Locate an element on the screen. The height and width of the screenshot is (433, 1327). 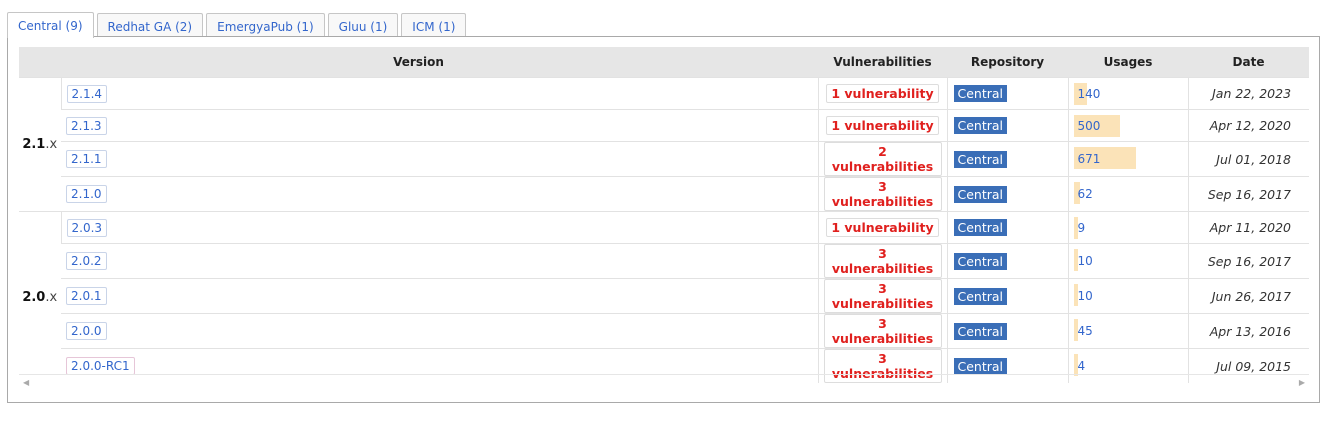
version-cell: 2.0.3 is located at coordinates (439, 227).